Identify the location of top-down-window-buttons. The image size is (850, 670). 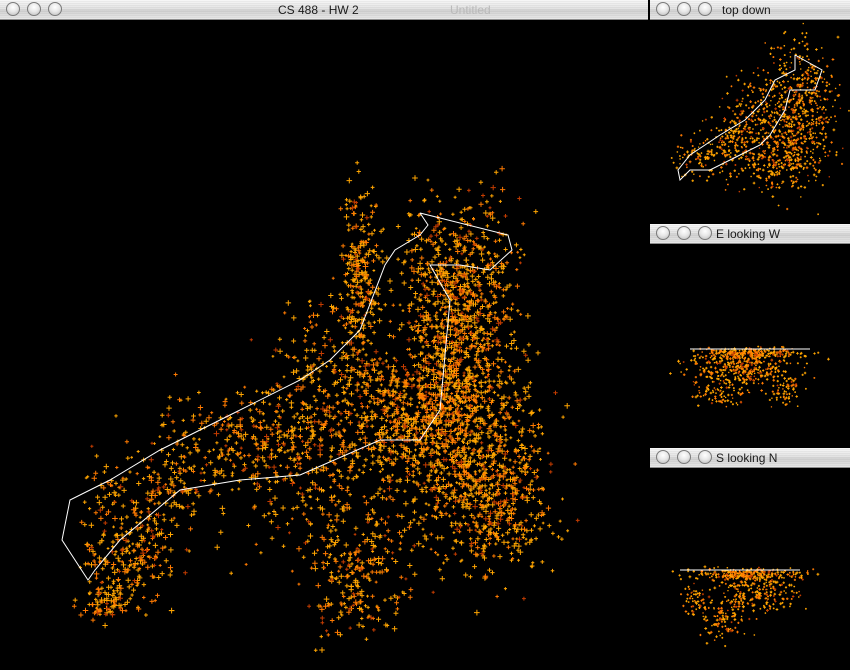
(684, 10).